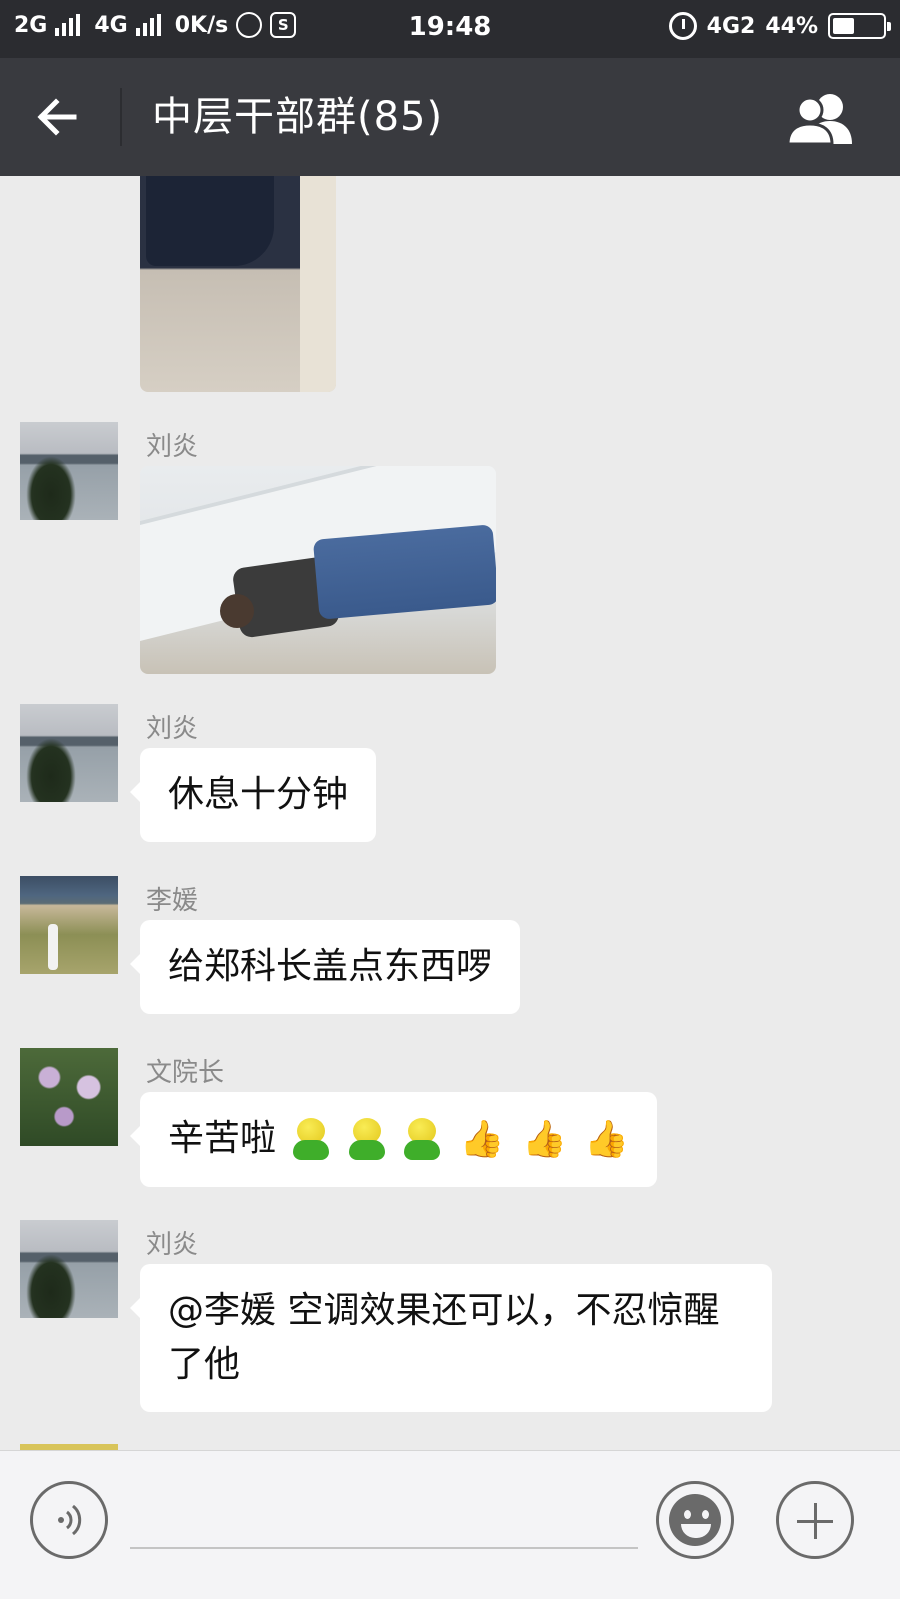 This screenshot has width=900, height=1599. I want to click on chat-title: 中层干部群(85), so click(298, 117).